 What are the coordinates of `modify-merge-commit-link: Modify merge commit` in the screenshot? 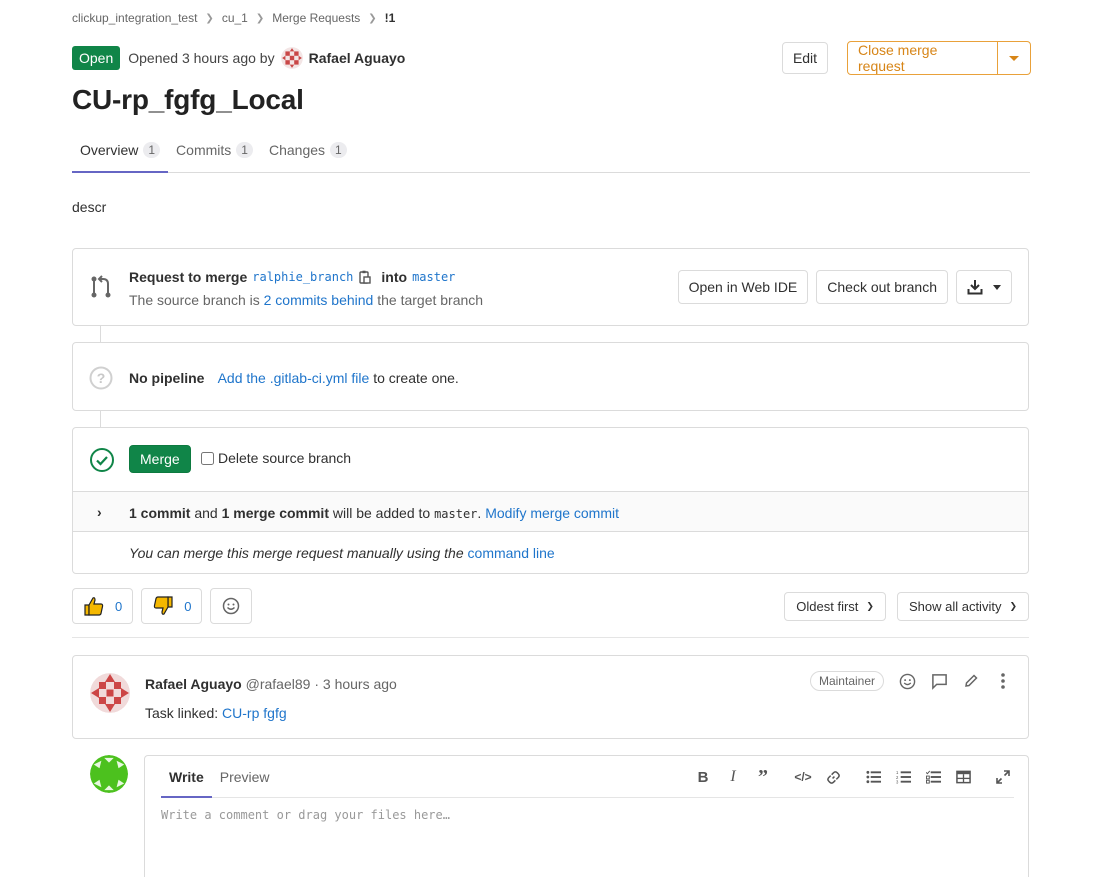 It's located at (552, 513).